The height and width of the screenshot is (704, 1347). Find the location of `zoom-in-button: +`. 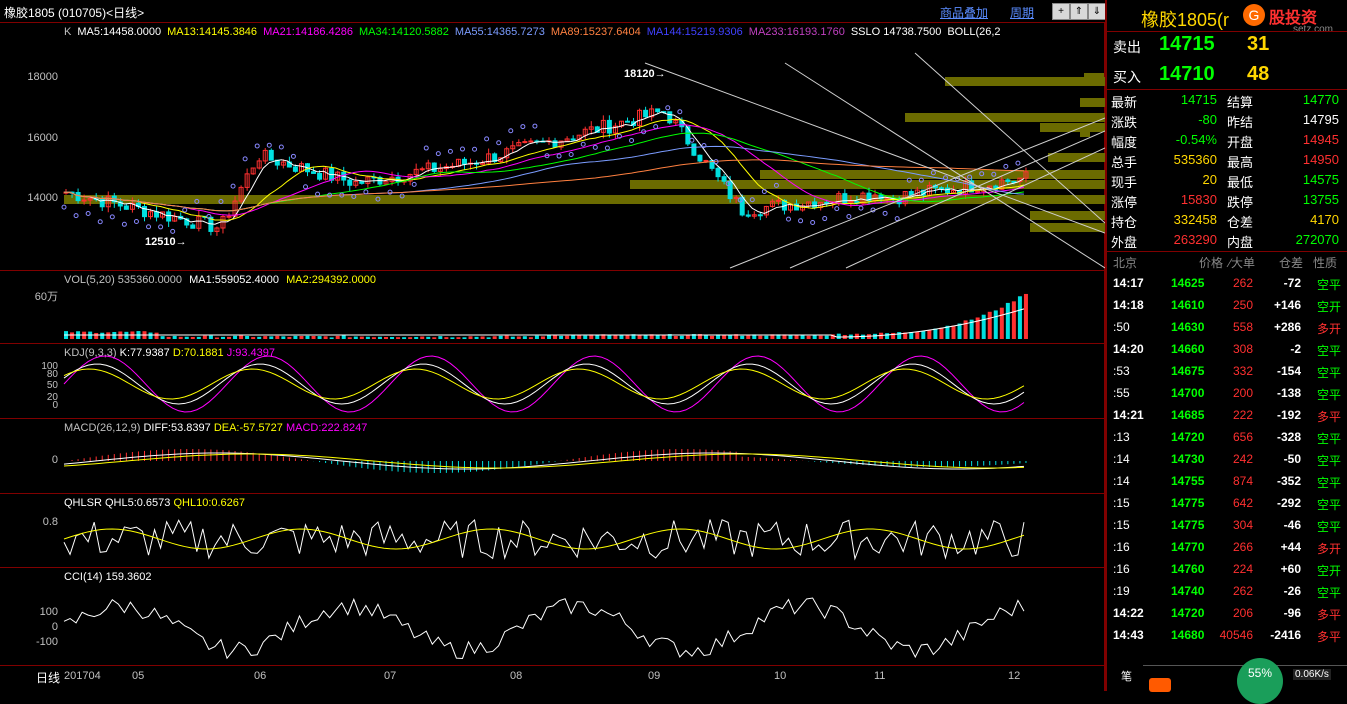

zoom-in-button: + is located at coordinates (1061, 11).